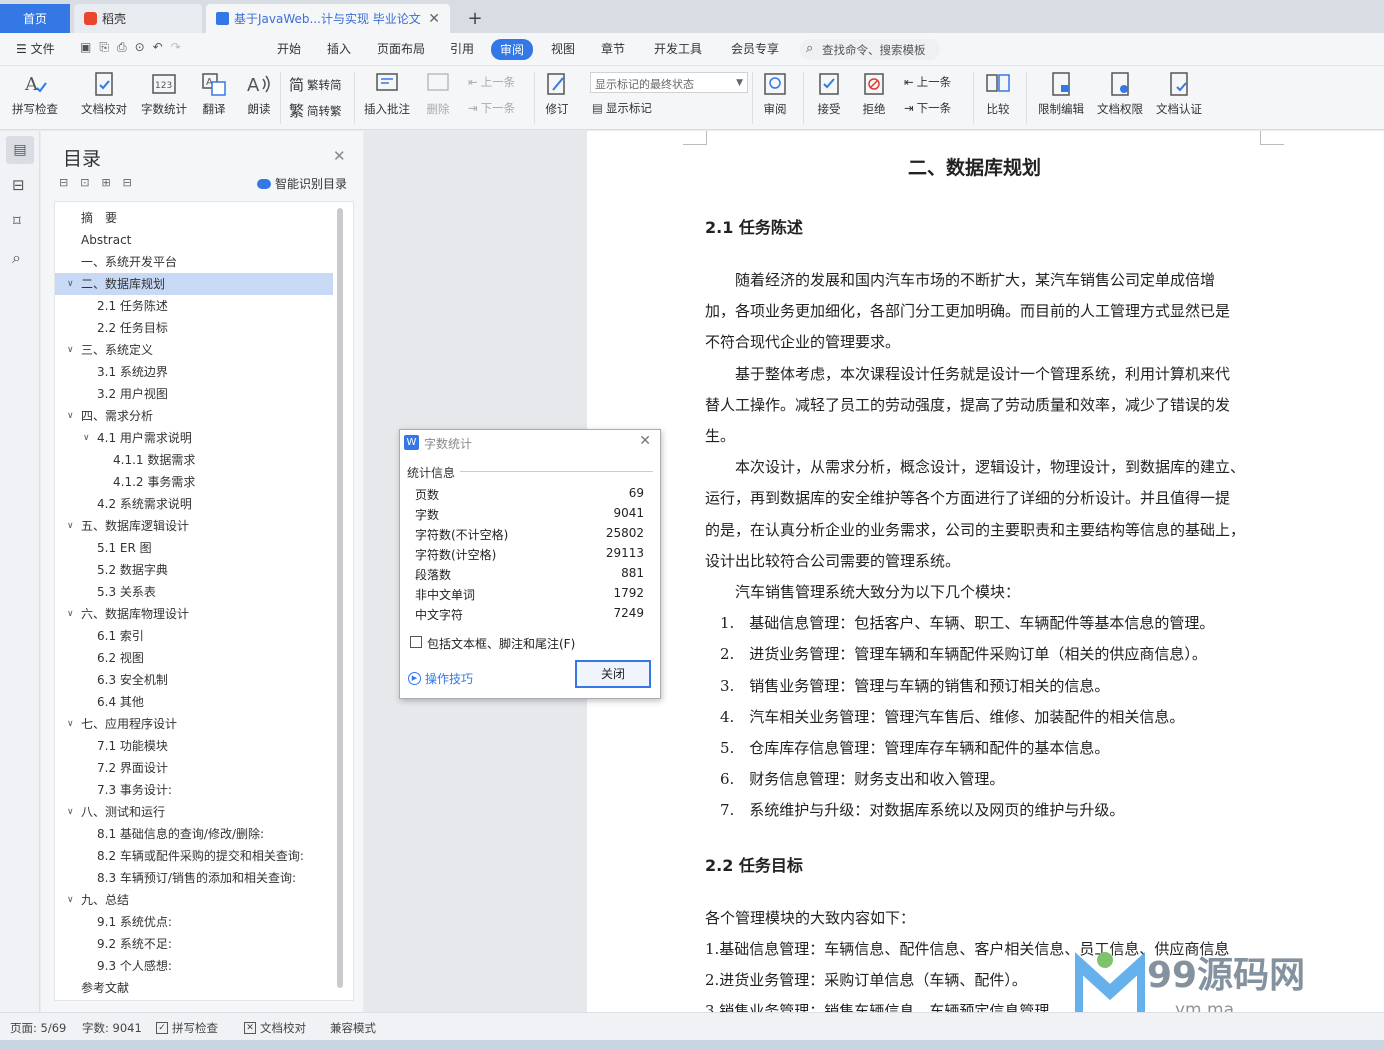  I want to click on toc-pane-icon: ▤, so click(20, 150).